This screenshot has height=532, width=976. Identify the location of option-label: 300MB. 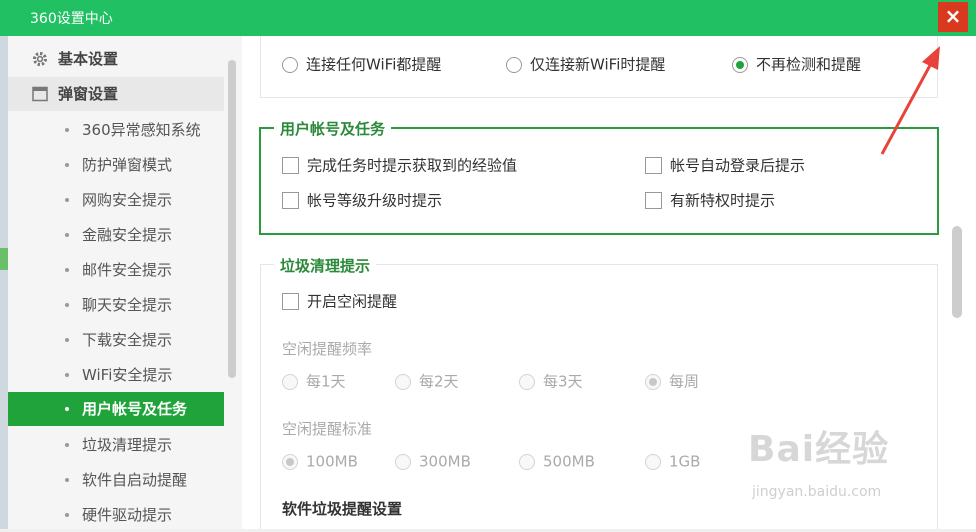
(445, 461).